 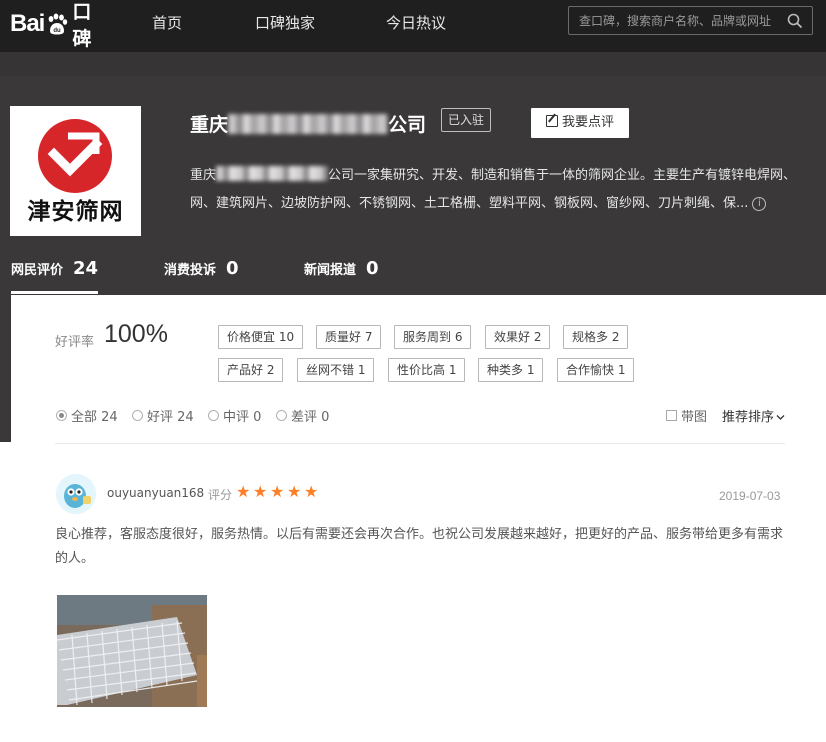 What do you see at coordinates (82, 25) in the screenshot?
I see `logo-suffix: 口碑` at bounding box center [82, 25].